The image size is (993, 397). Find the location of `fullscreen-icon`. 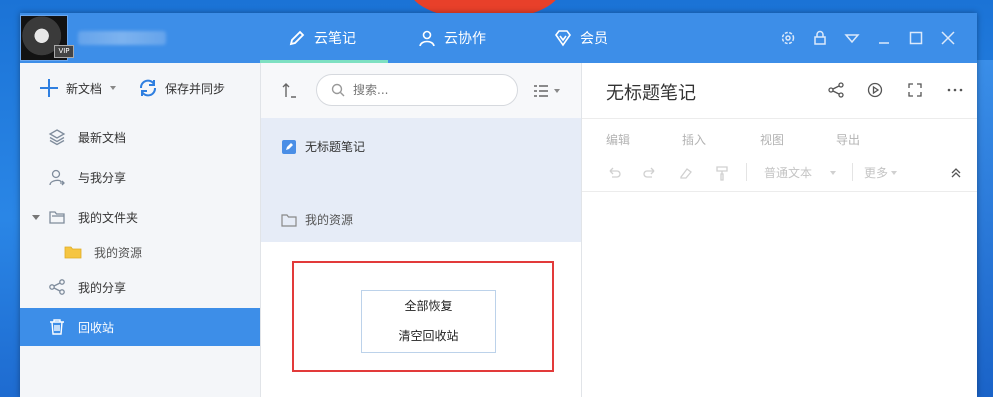

fullscreen-icon is located at coordinates (915, 90).